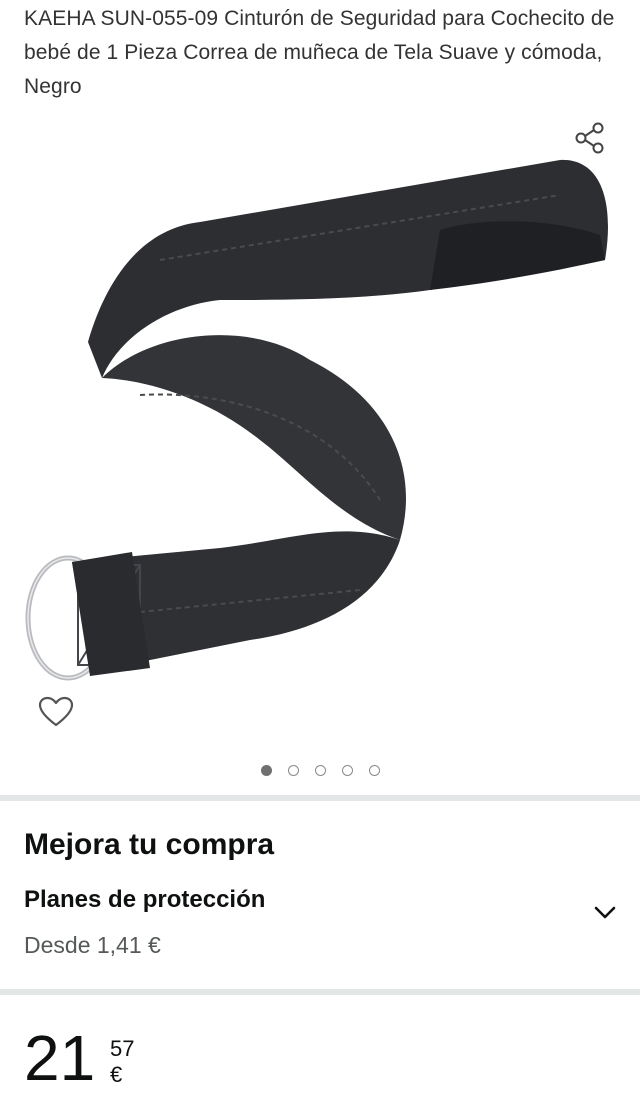 This screenshot has width=640, height=1107. What do you see at coordinates (320, 798) in the screenshot?
I see `section-divider` at bounding box center [320, 798].